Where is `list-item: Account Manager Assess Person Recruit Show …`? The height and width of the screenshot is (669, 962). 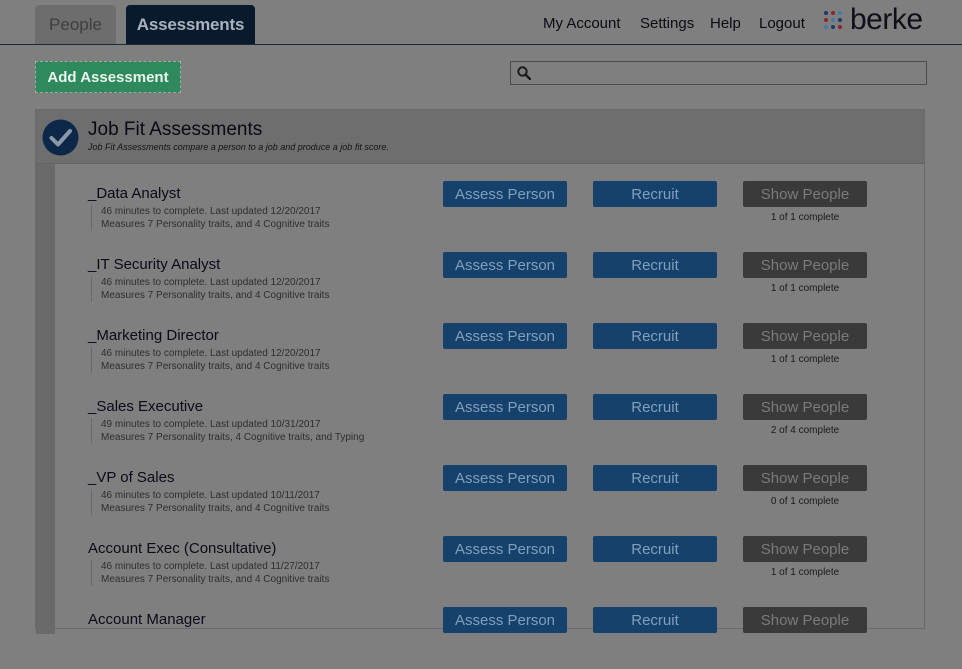
list-item: Account Manager Assess Person Recruit Show … is located at coordinates (480, 633).